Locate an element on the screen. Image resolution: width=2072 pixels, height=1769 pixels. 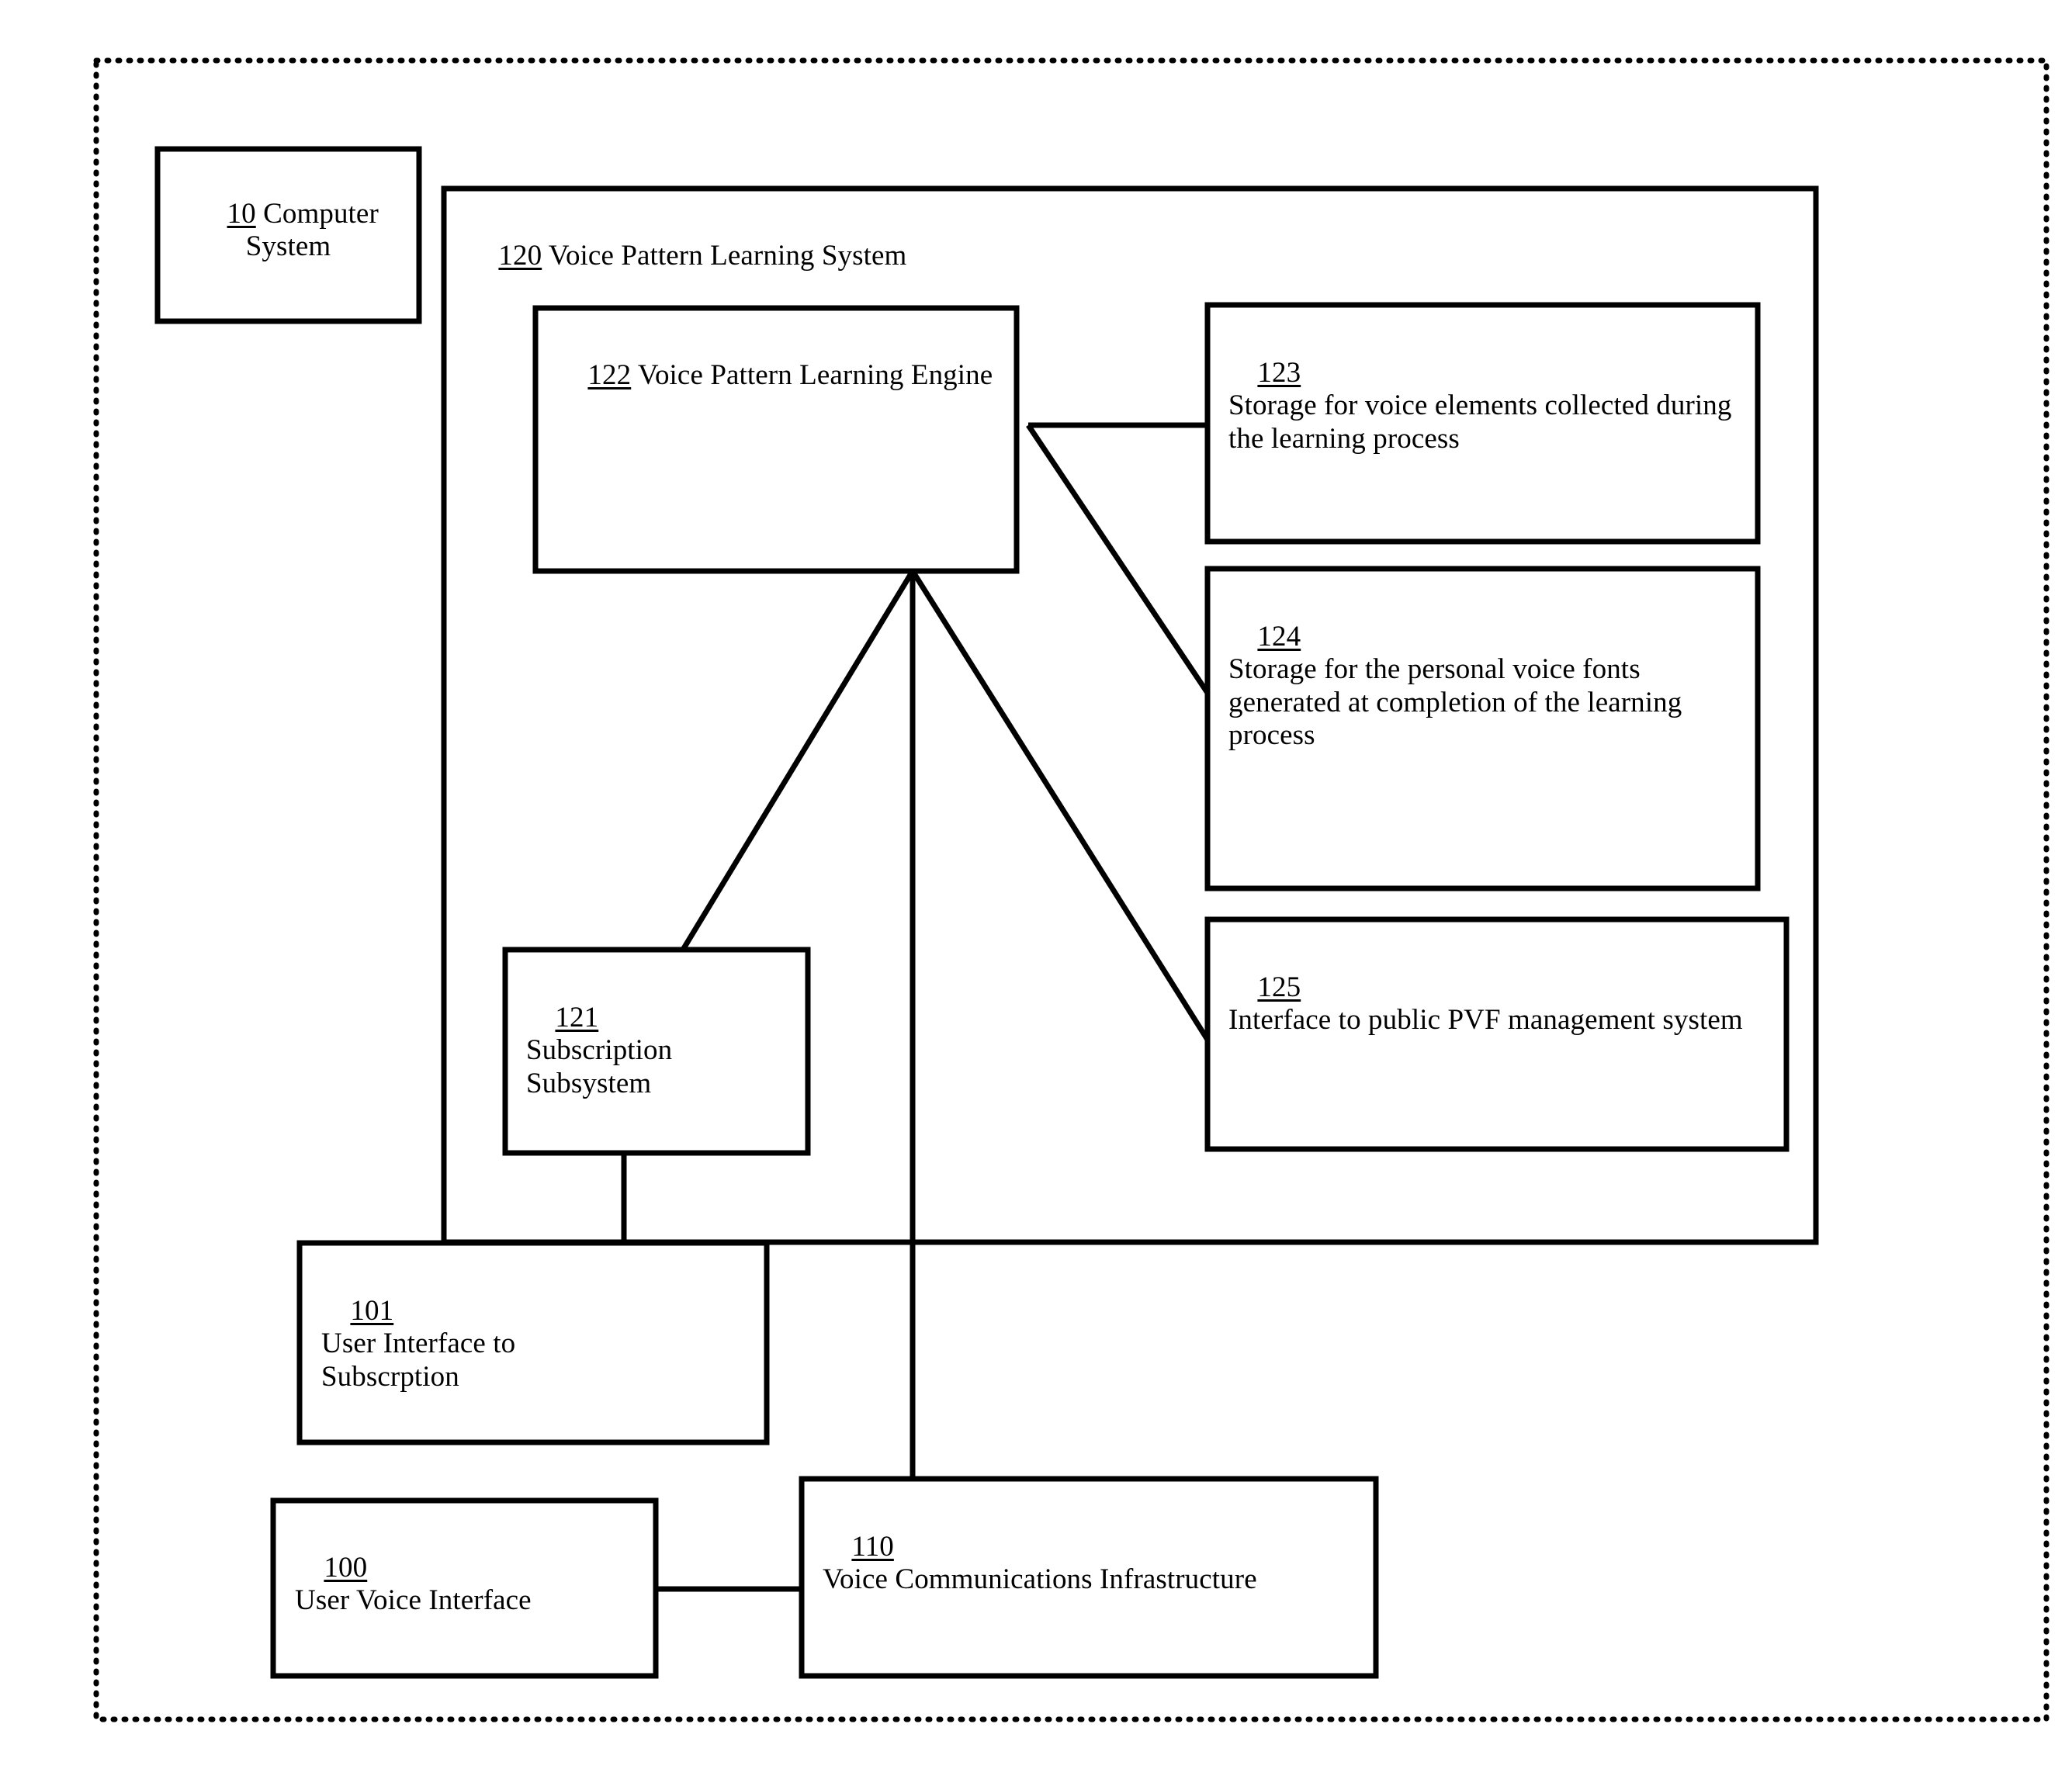
box-voice-communications-infrastructure is located at coordinates (1089, 1578).